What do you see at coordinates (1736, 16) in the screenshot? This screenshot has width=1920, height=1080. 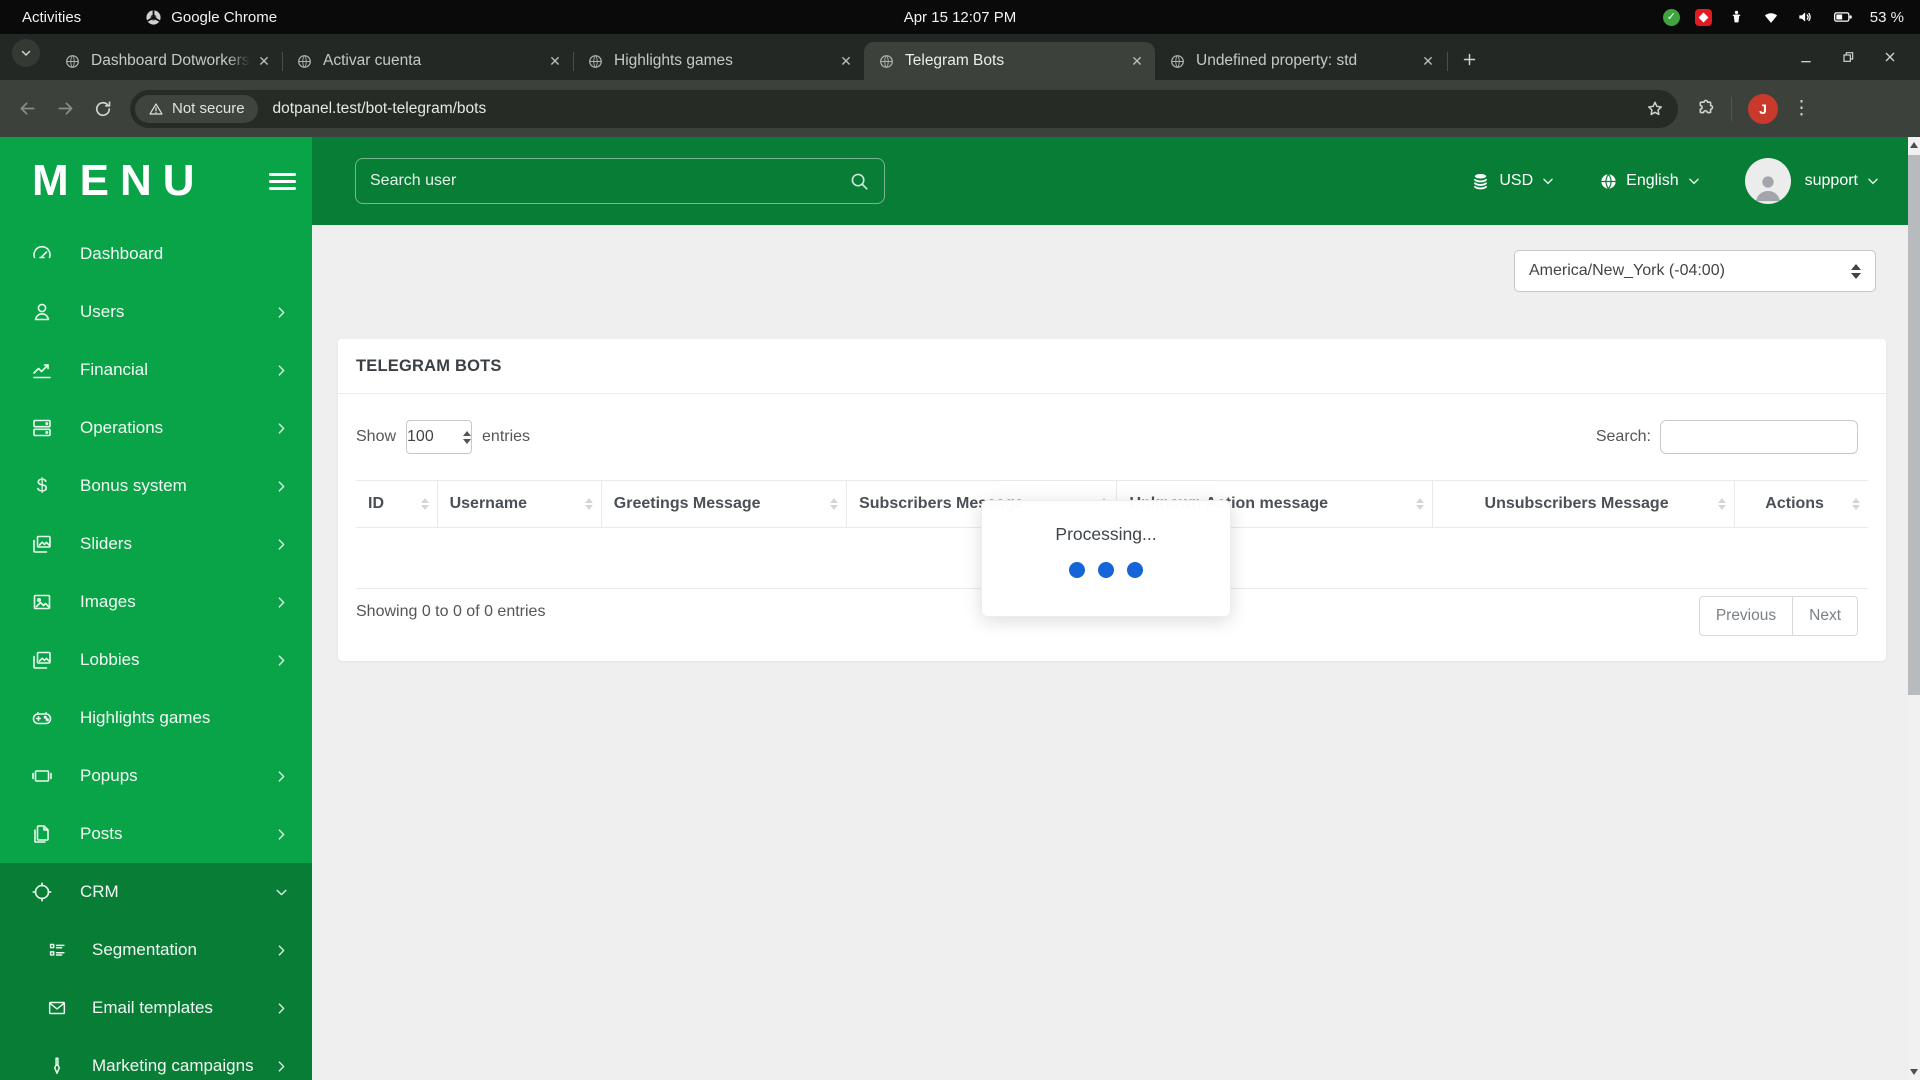 I see `accessibility-icon` at bounding box center [1736, 16].